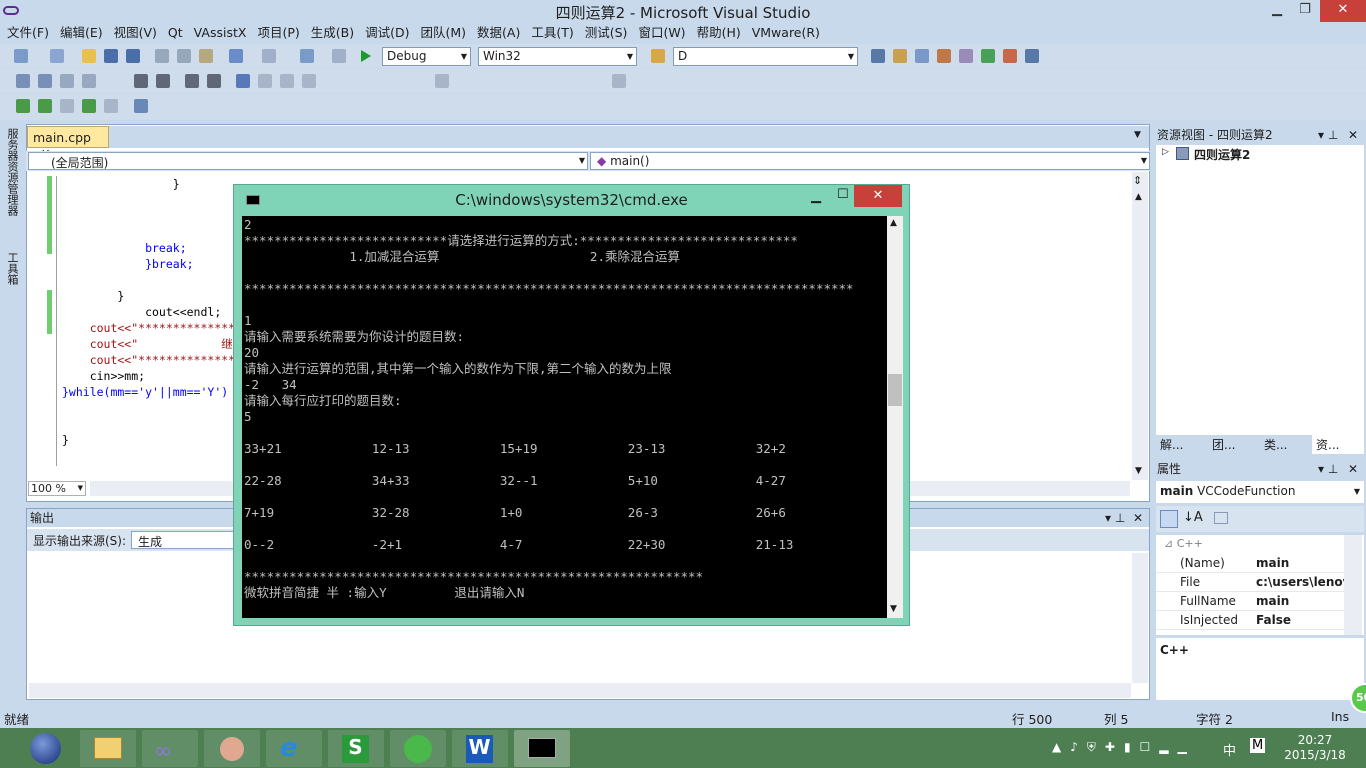 The image size is (1366, 768). Describe the element at coordinates (232, 748) in the screenshot. I see `taskbar-contacts` at that location.